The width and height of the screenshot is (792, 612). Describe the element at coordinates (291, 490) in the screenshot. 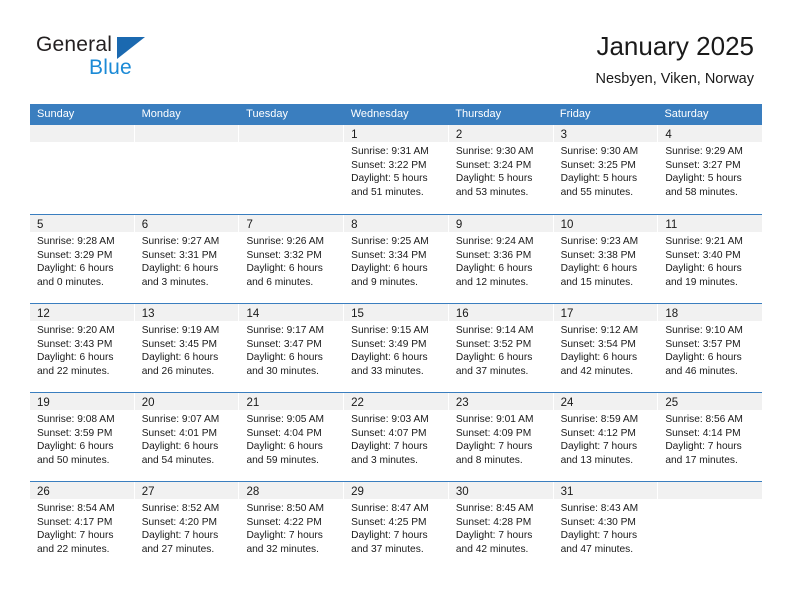

I see `day-number-band: 28` at that location.